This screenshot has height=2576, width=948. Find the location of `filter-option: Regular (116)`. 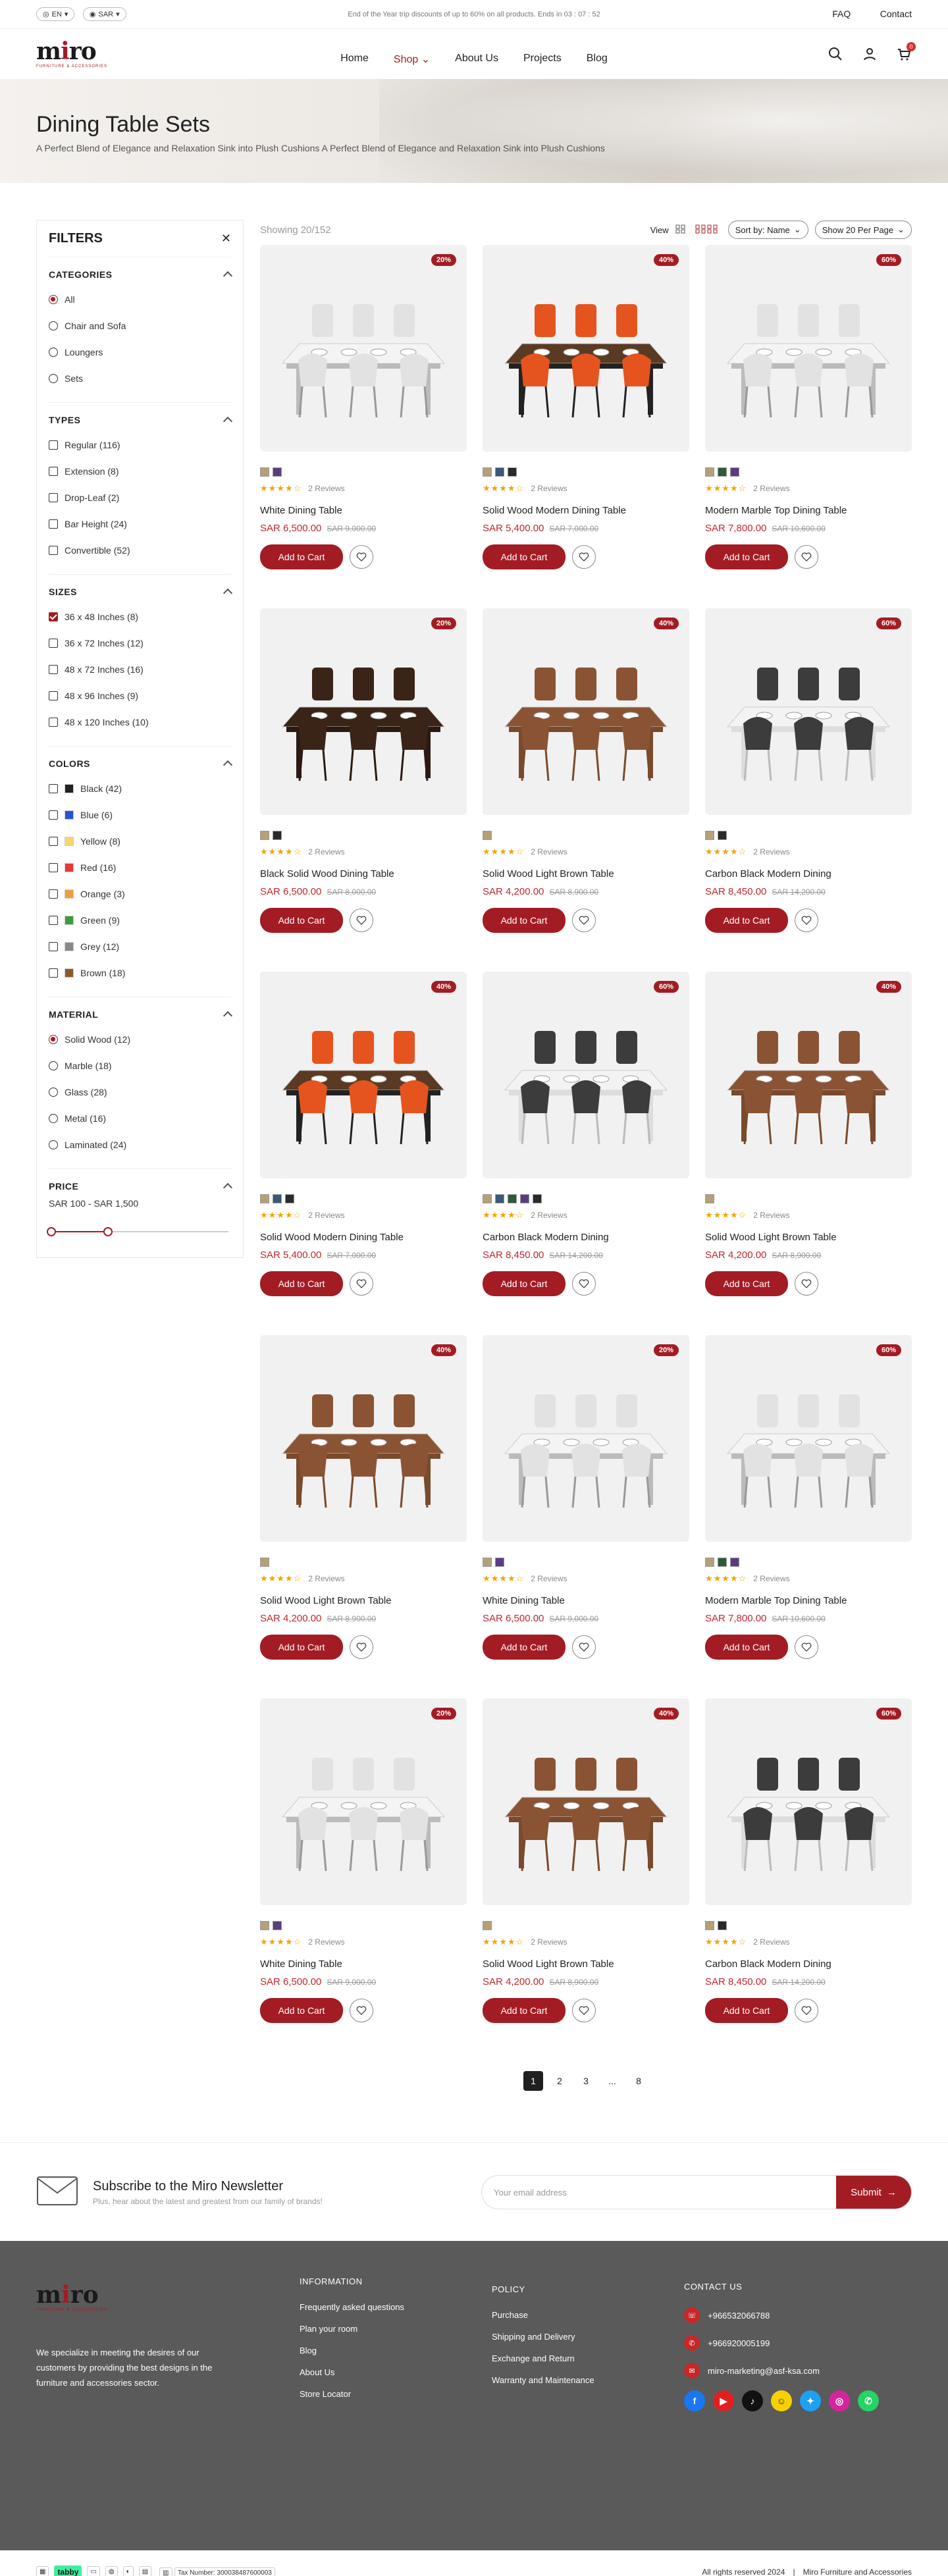

filter-option: Regular (116) is located at coordinates (140, 445).